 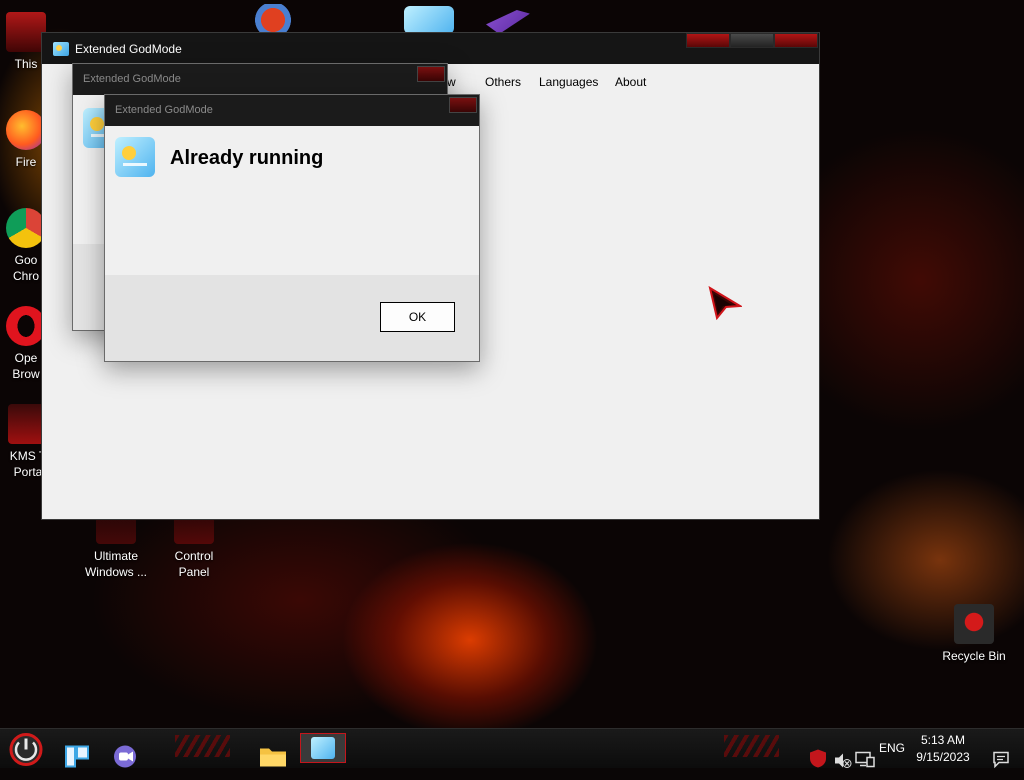 What do you see at coordinates (260, 79) in the screenshot?
I see `dialog-back-titlebar: Extended GodMode` at bounding box center [260, 79].